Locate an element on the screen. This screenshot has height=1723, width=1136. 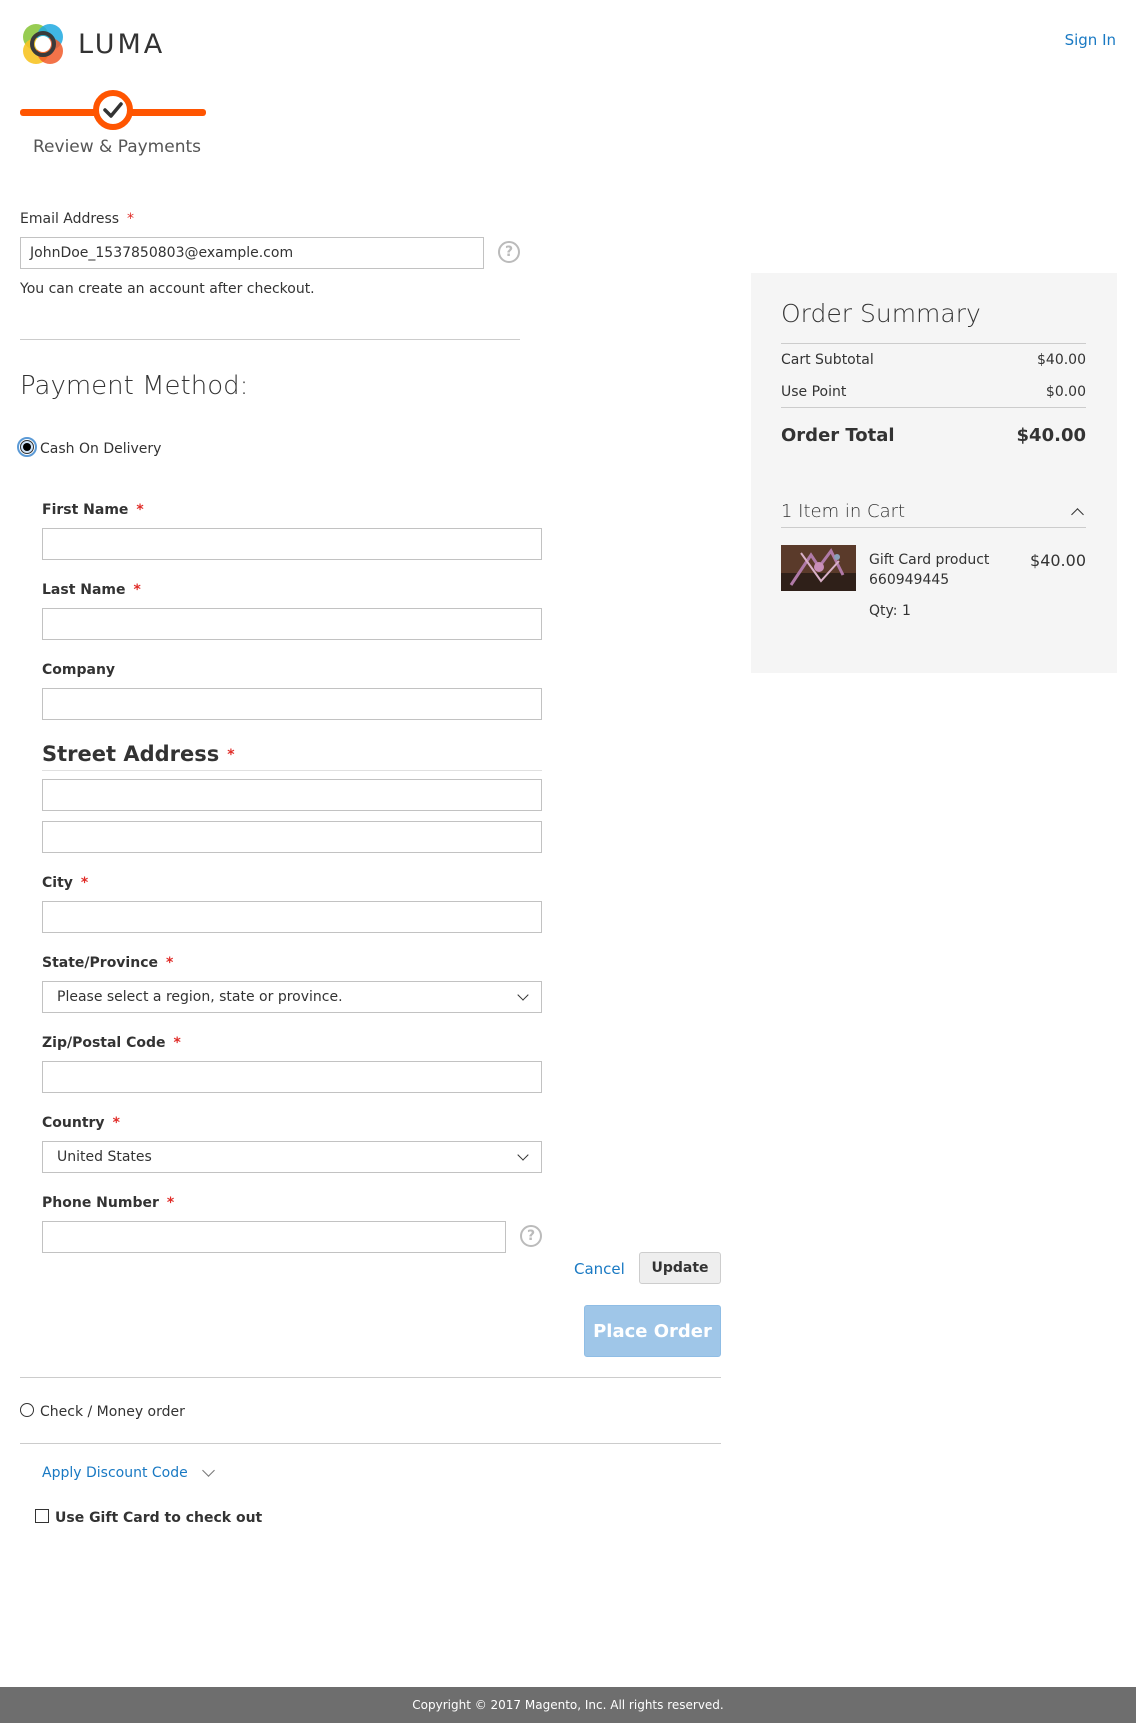
street-divider is located at coordinates (292, 770).